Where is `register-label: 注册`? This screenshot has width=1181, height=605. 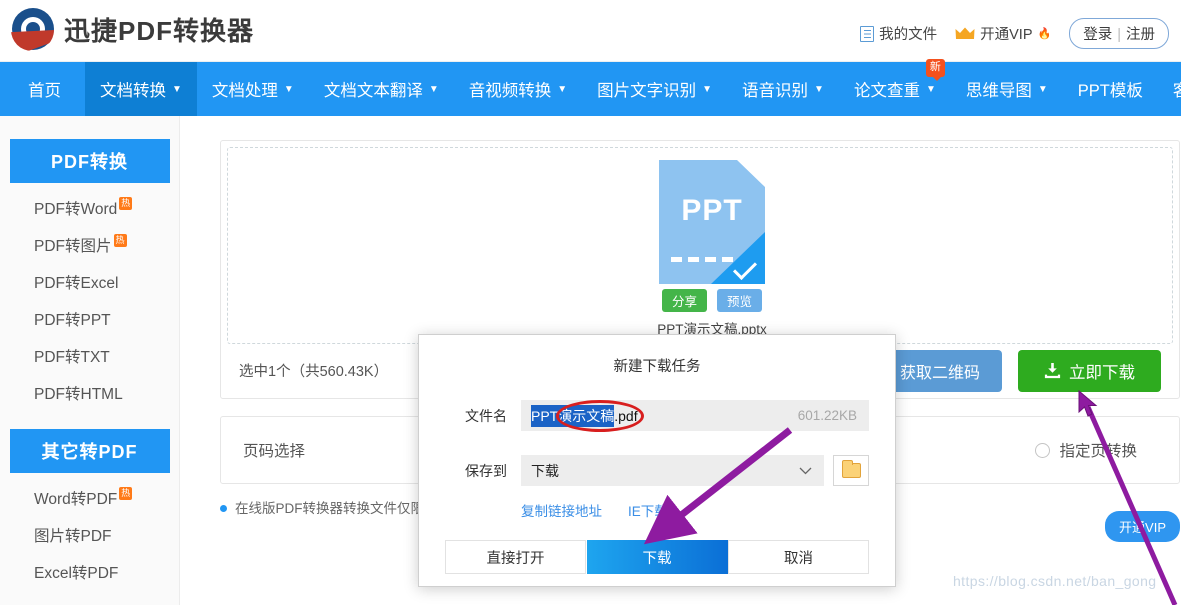
register-label: 注册 is located at coordinates (1140, 35).